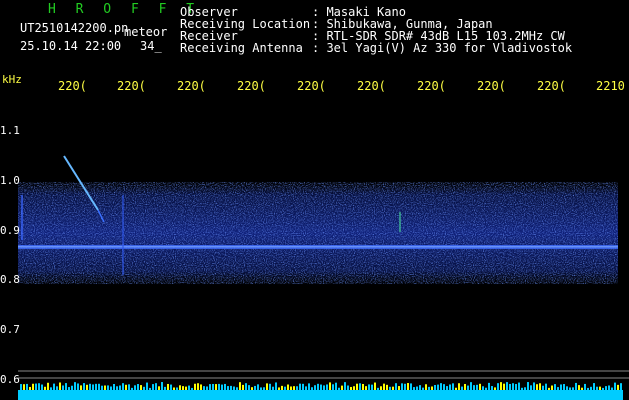 The image size is (629, 400). What do you see at coordinates (610, 86) in the screenshot?
I see `x-tick-label: 2210` at bounding box center [610, 86].